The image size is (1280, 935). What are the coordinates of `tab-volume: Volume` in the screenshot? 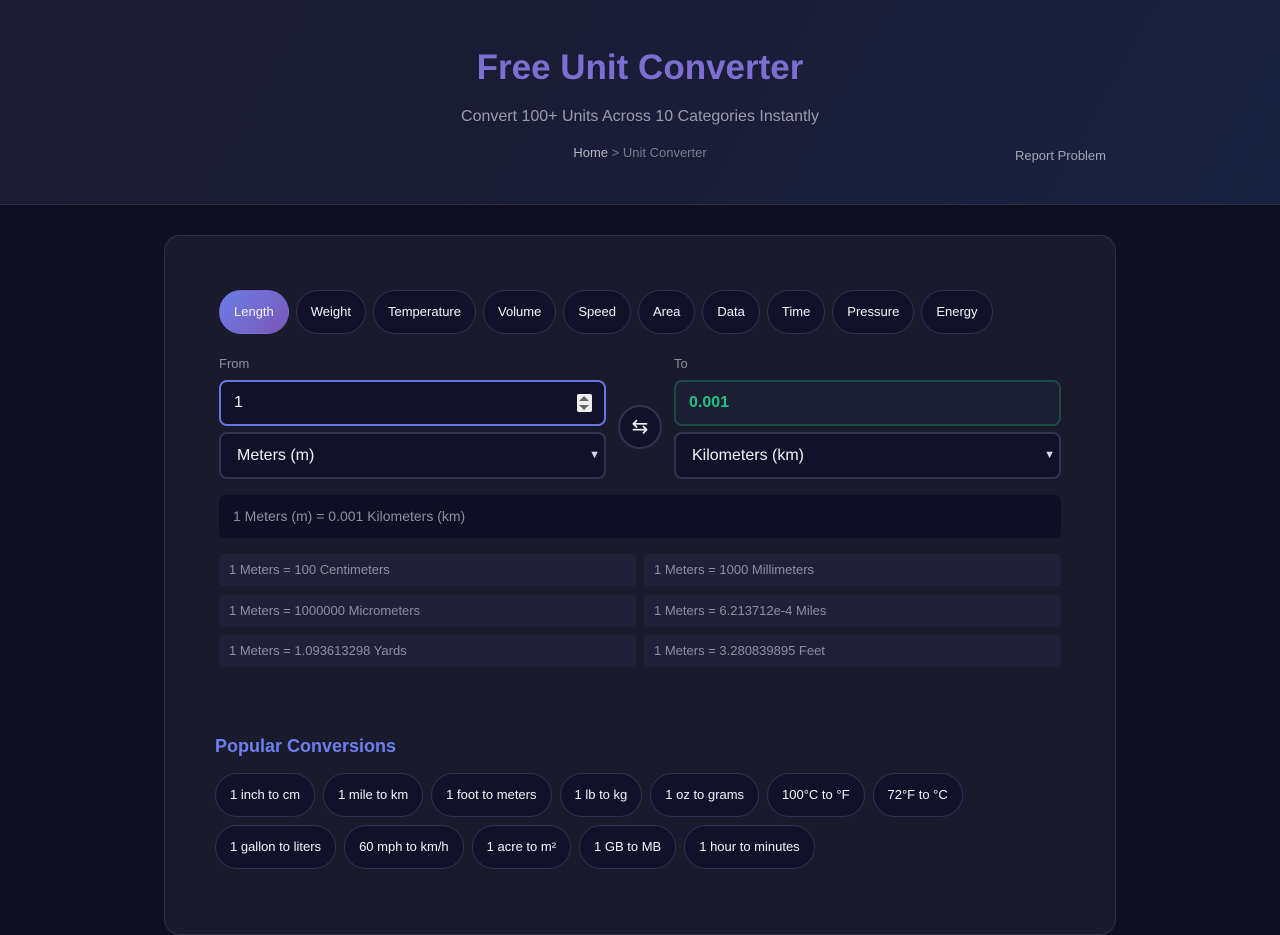 It's located at (519, 312).